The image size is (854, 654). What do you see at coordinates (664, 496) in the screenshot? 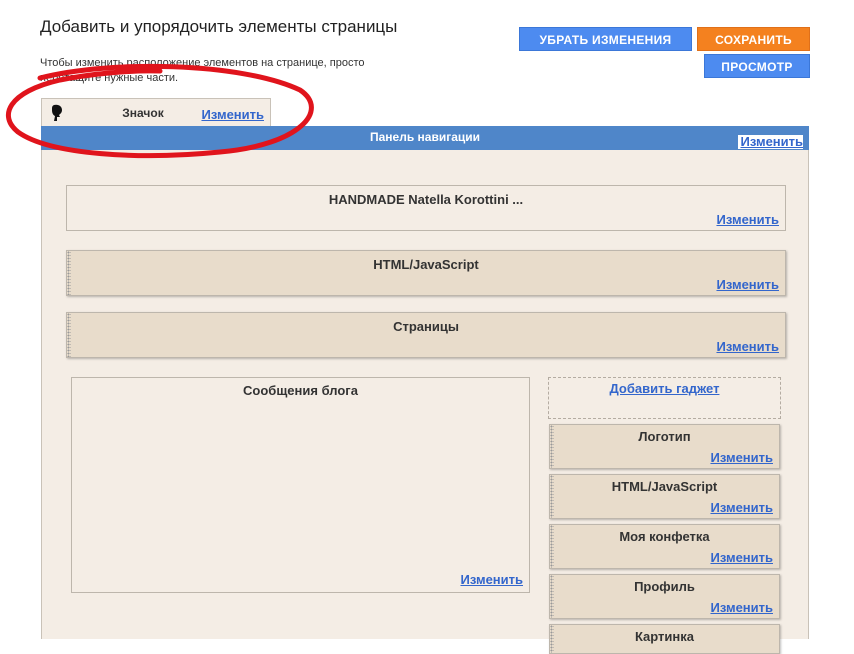
I see `sidebar-widget-html: HTML/JavaScript Изменить` at bounding box center [664, 496].